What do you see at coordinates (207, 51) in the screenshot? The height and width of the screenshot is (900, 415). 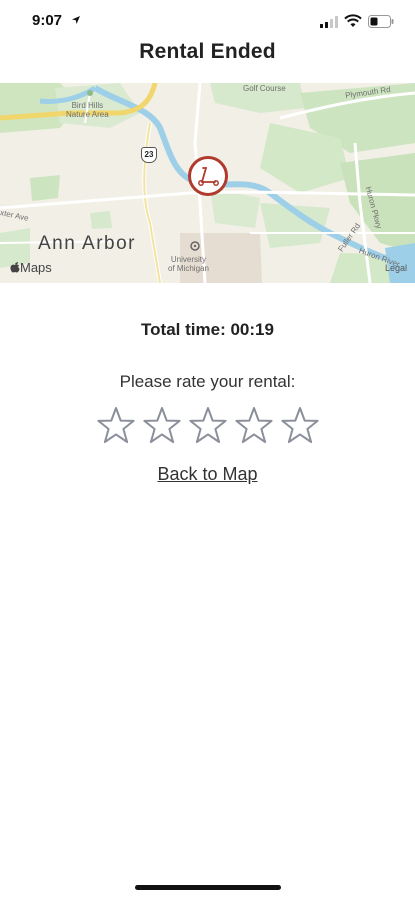 I see `page-title: Rental Ended` at bounding box center [207, 51].